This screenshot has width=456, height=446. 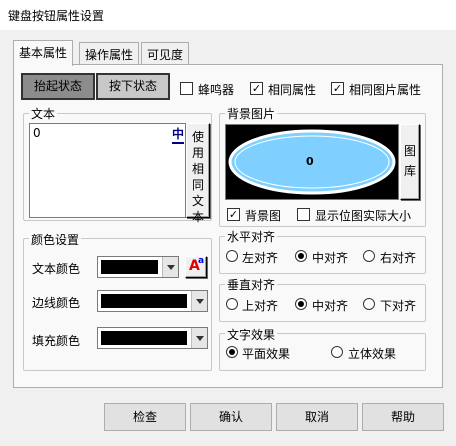 What do you see at coordinates (292, 90) in the screenshot?
I see `same-attr-label: 相同属性` at bounding box center [292, 90].